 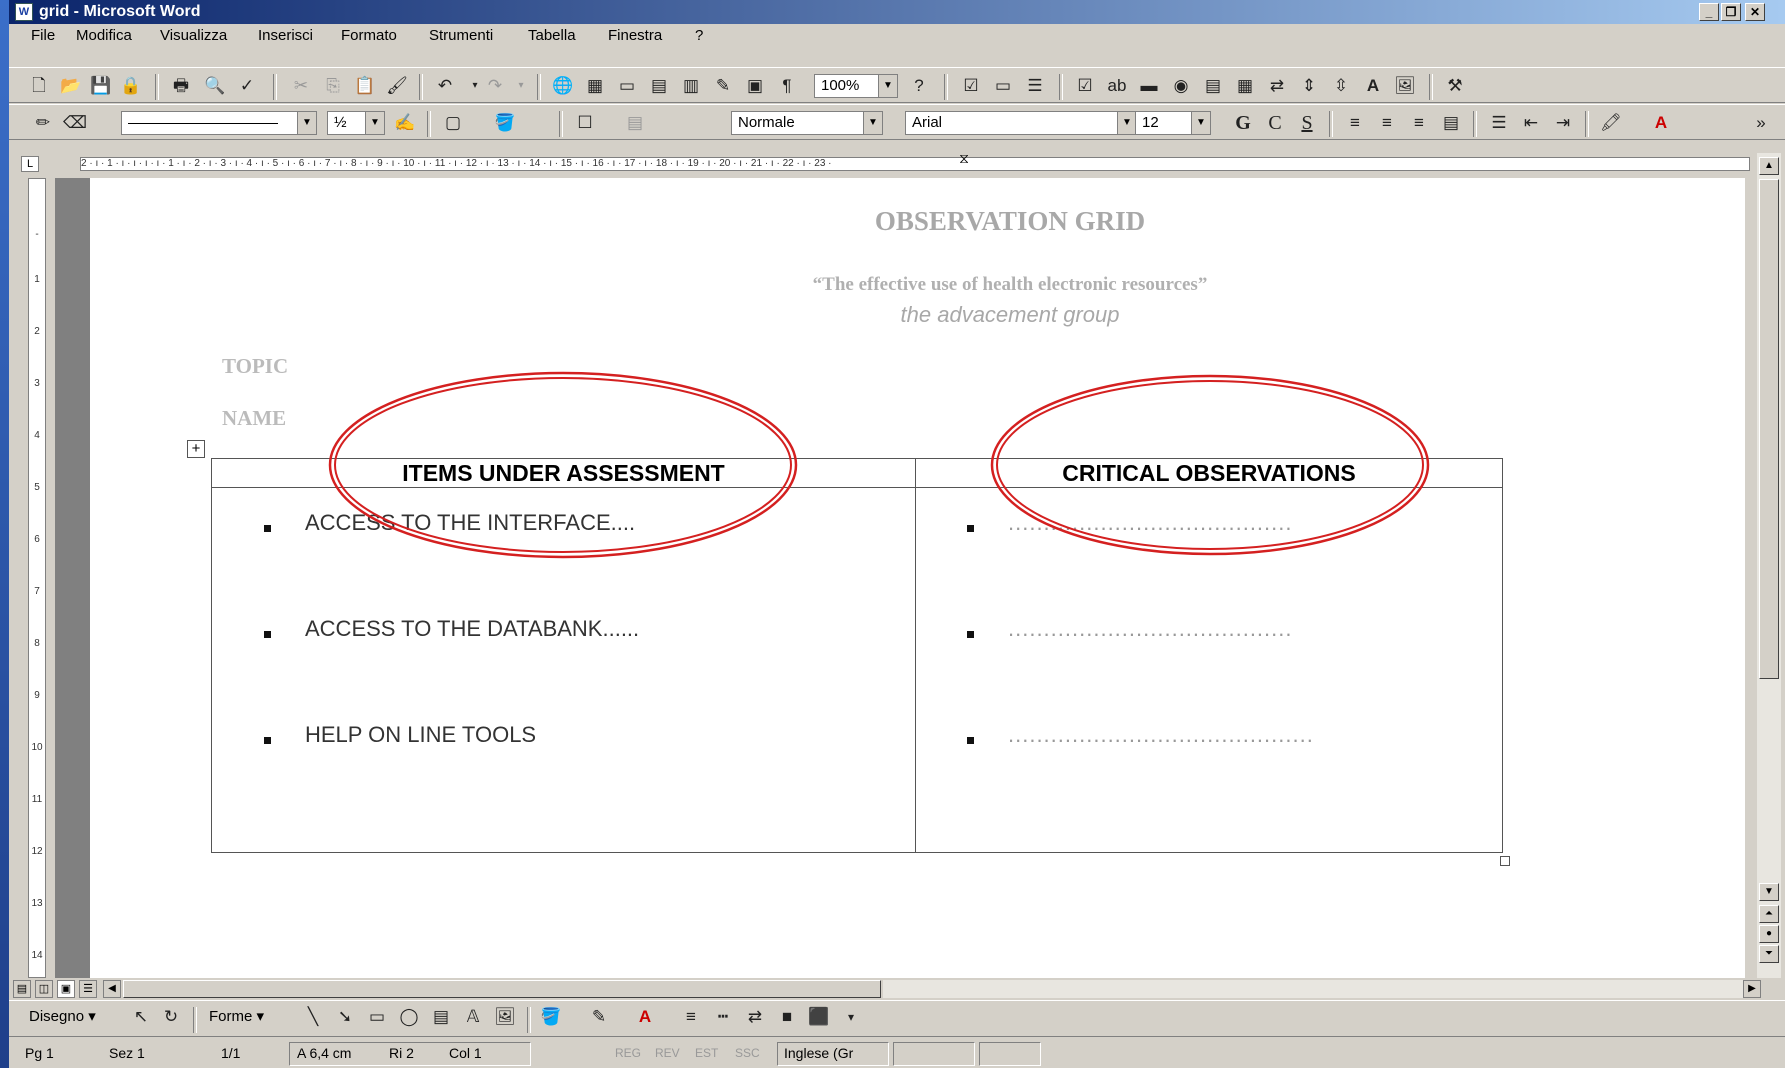 I want to click on toolbar-options-icon: ▾, so click(x=851, y=1017).